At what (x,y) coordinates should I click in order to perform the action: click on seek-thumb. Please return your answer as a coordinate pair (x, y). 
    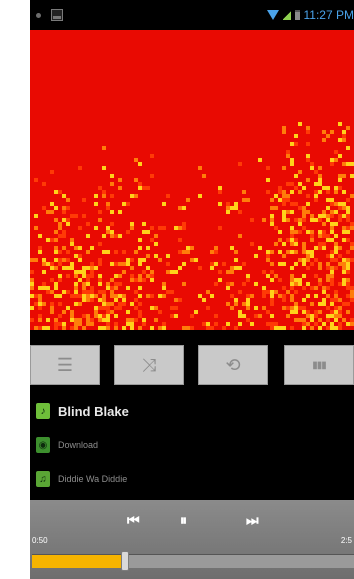
    Looking at the image, I should click on (125, 561).